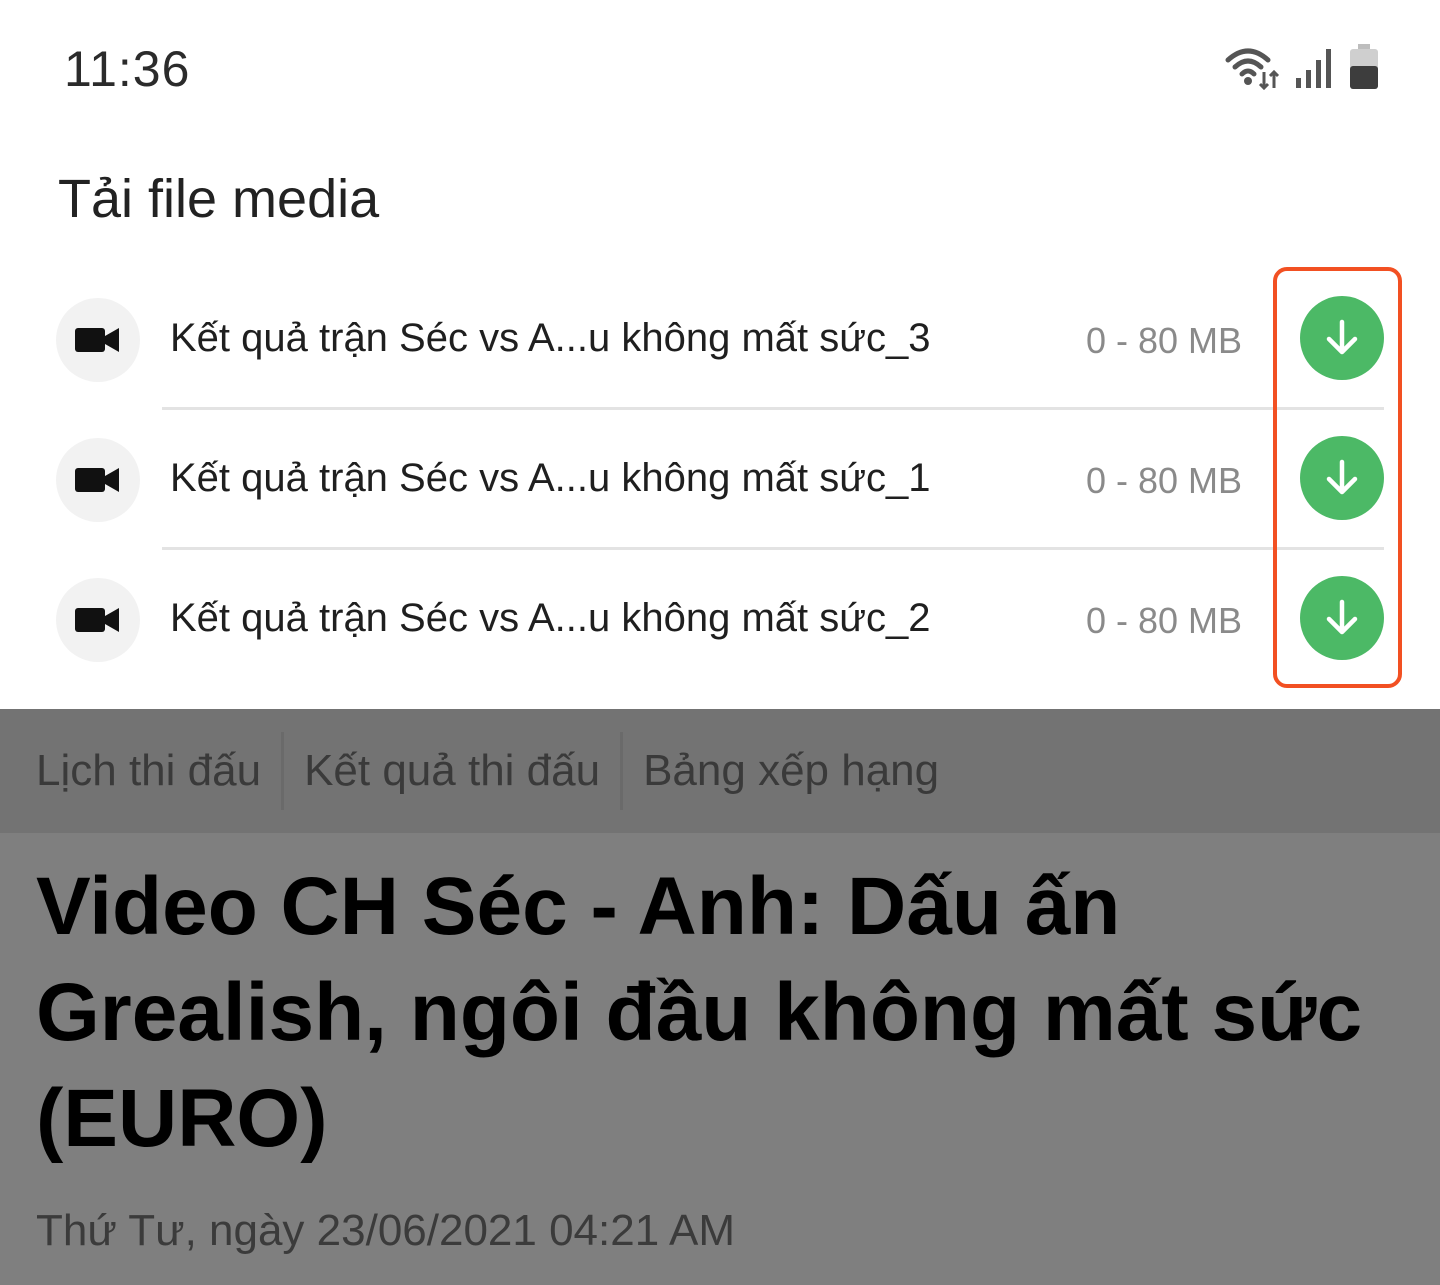  Describe the element at coordinates (1314, 67) in the screenshot. I see `signal-icon` at that location.